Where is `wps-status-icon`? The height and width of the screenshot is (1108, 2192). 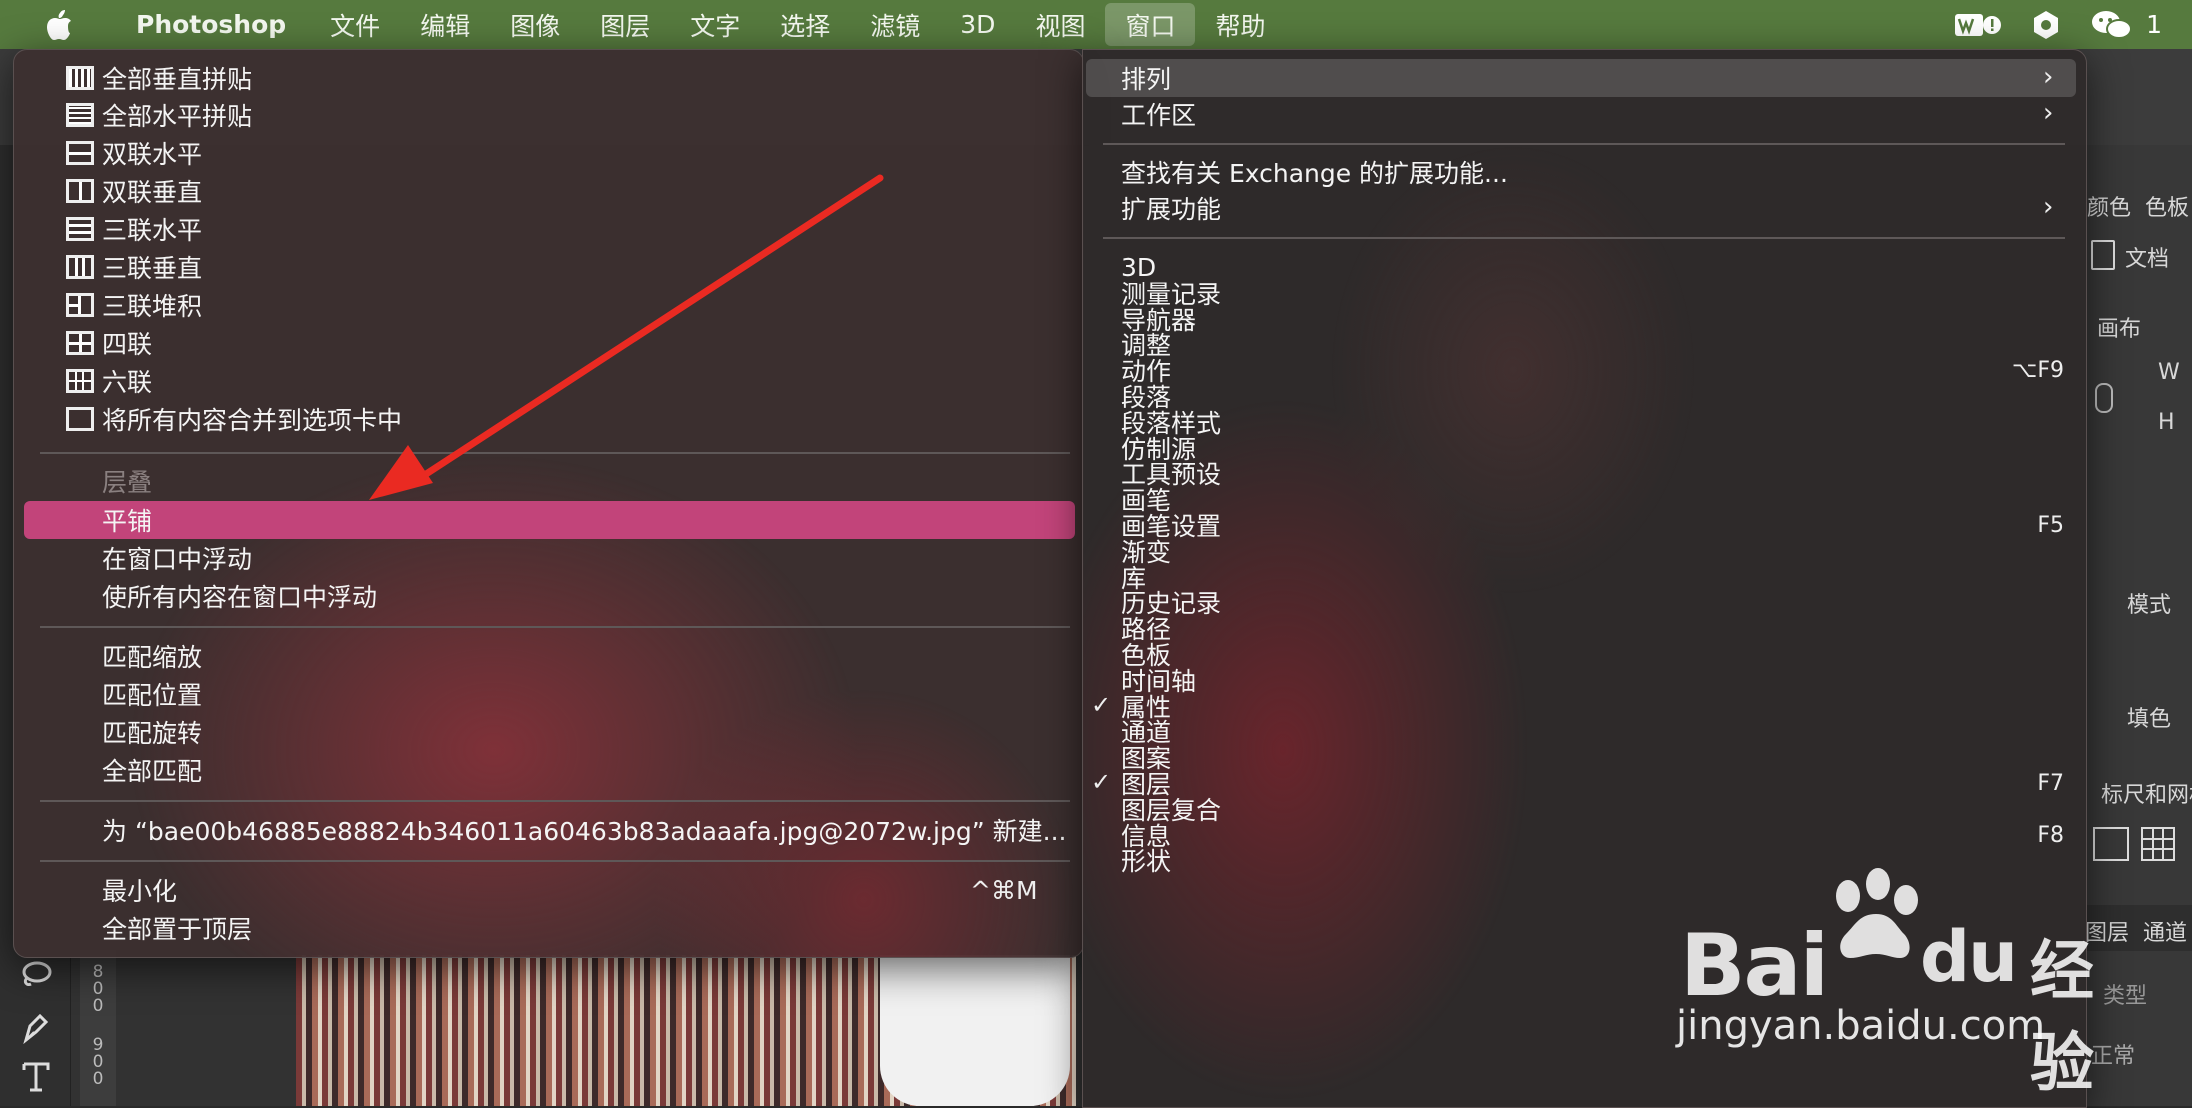 wps-status-icon is located at coordinates (1978, 25).